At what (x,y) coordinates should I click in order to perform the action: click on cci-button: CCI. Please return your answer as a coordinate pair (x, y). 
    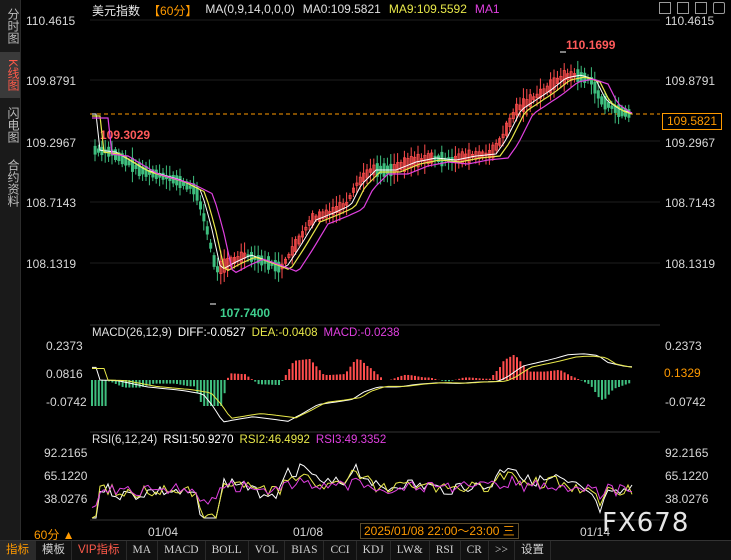
    Looking at the image, I should click on (340, 550).